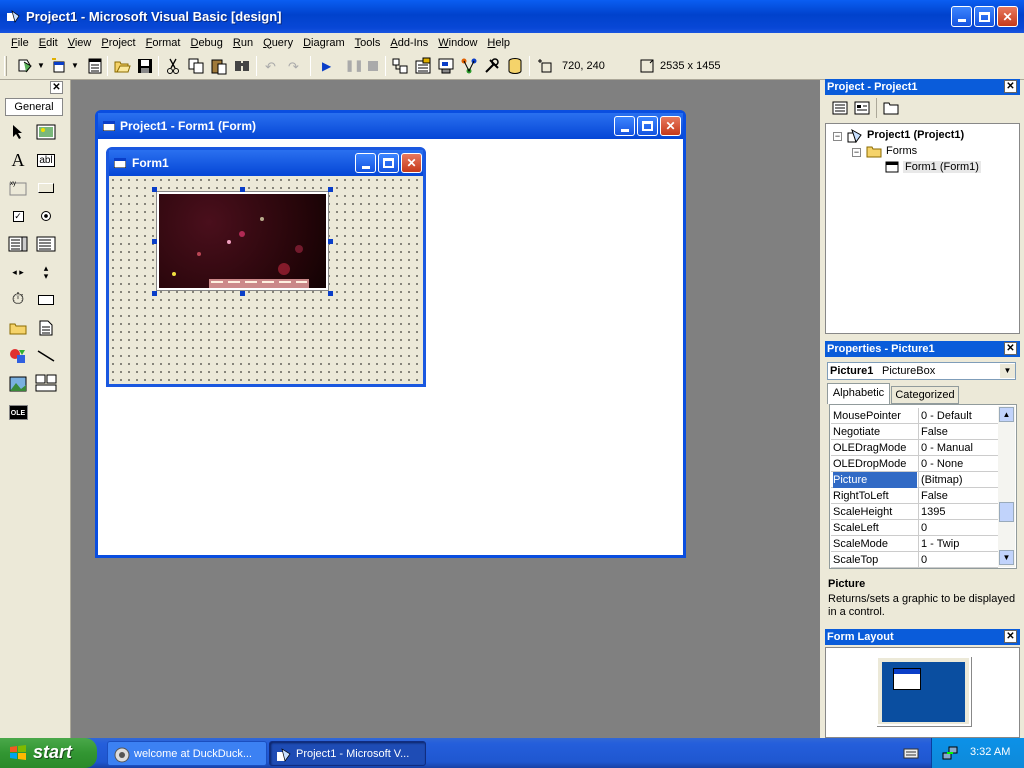 This screenshot has height=768, width=1024. I want to click on object-selector-combo: Picture1 PictureBox ▼, so click(921, 371).